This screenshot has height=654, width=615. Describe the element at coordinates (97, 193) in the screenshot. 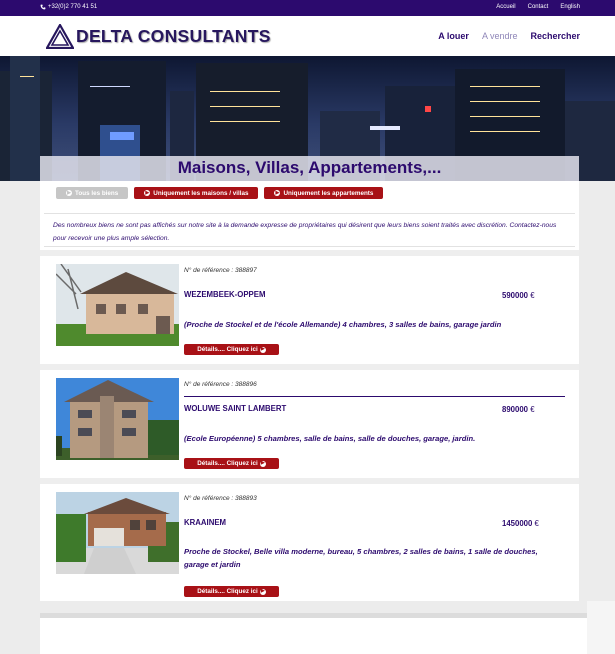

I see `filter-all-label: Tous les biens` at that location.